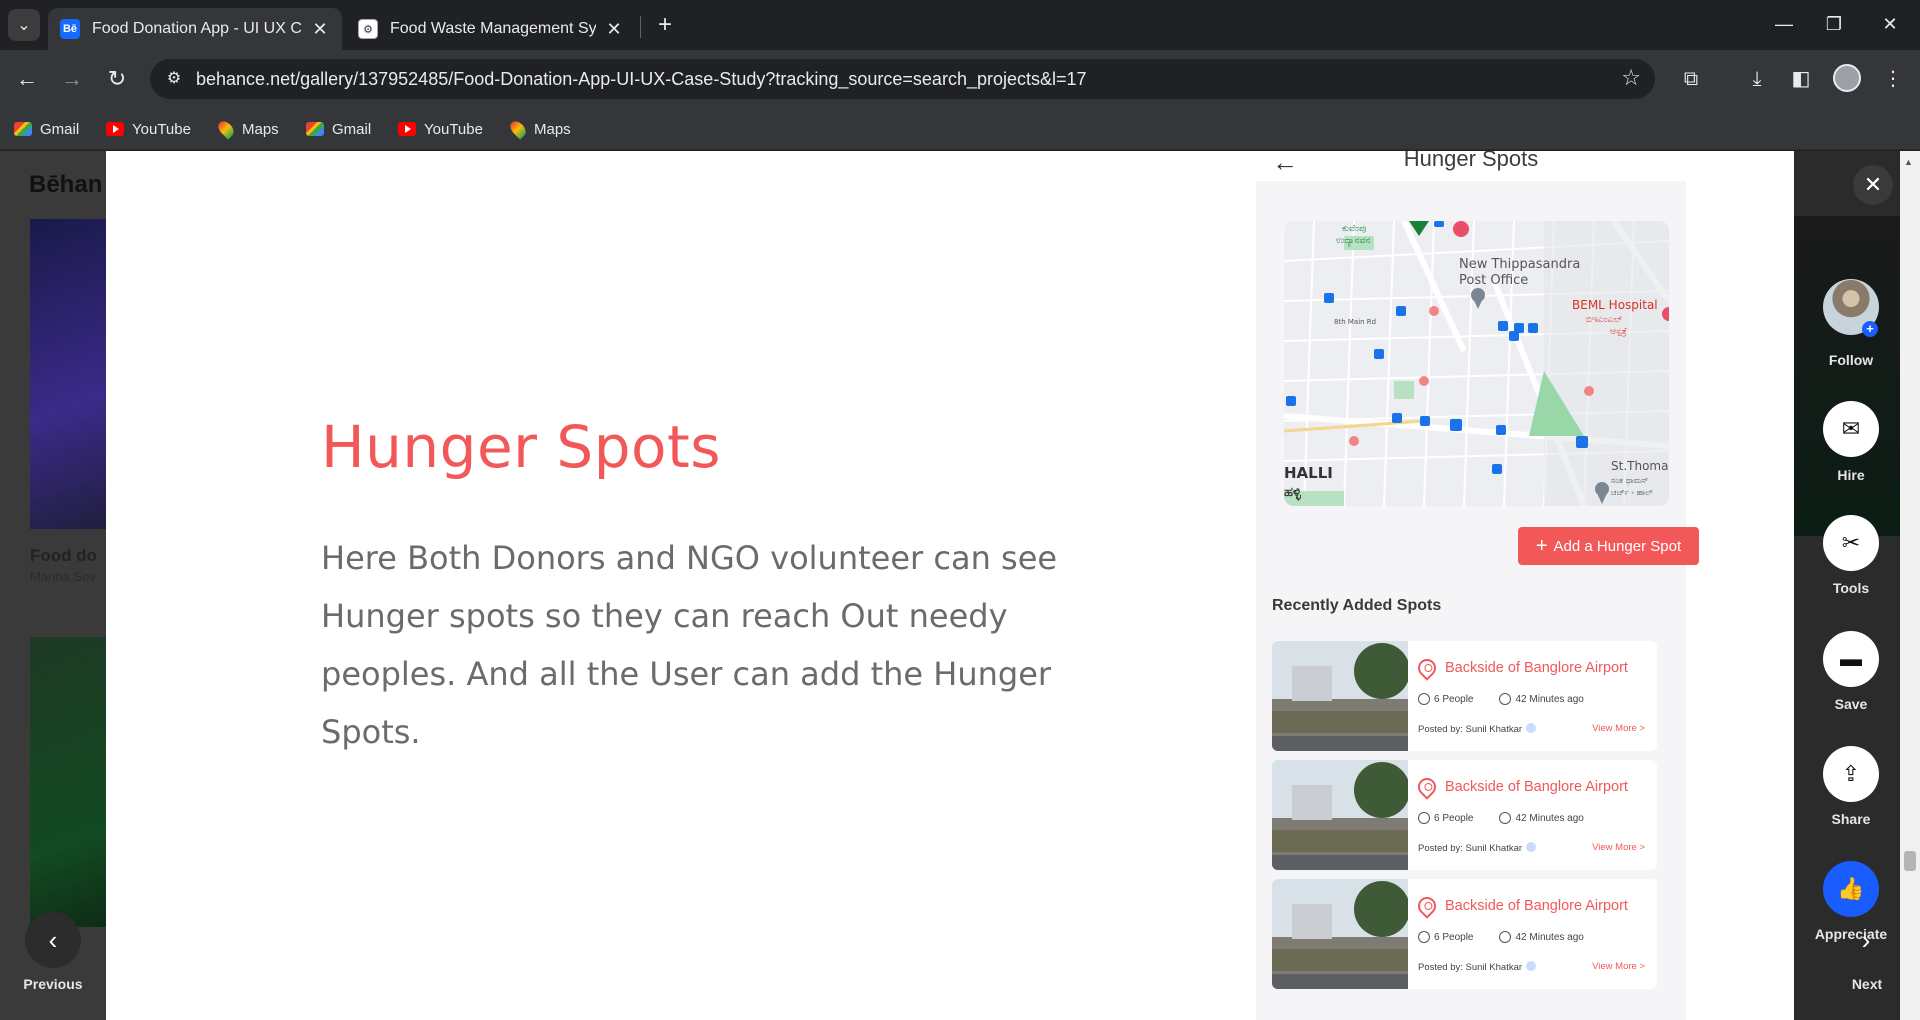  Describe the element at coordinates (665, 25) in the screenshot. I see `new-tab-button: +` at that location.